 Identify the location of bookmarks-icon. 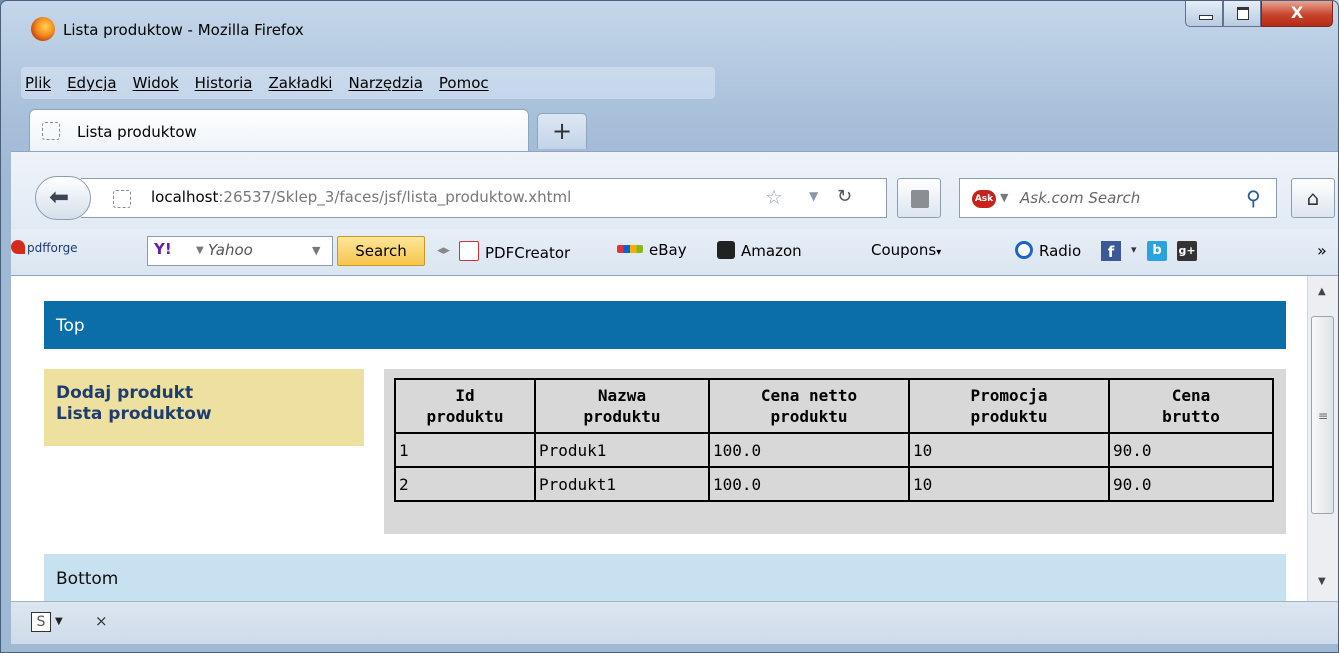
(920, 199).